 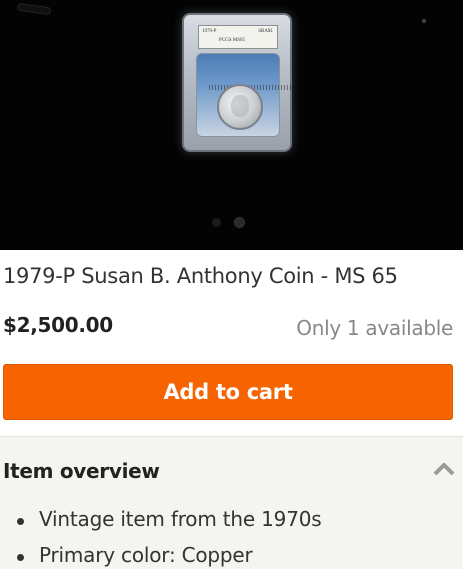 What do you see at coordinates (228, 222) in the screenshot?
I see `gallery-pagination` at bounding box center [228, 222].